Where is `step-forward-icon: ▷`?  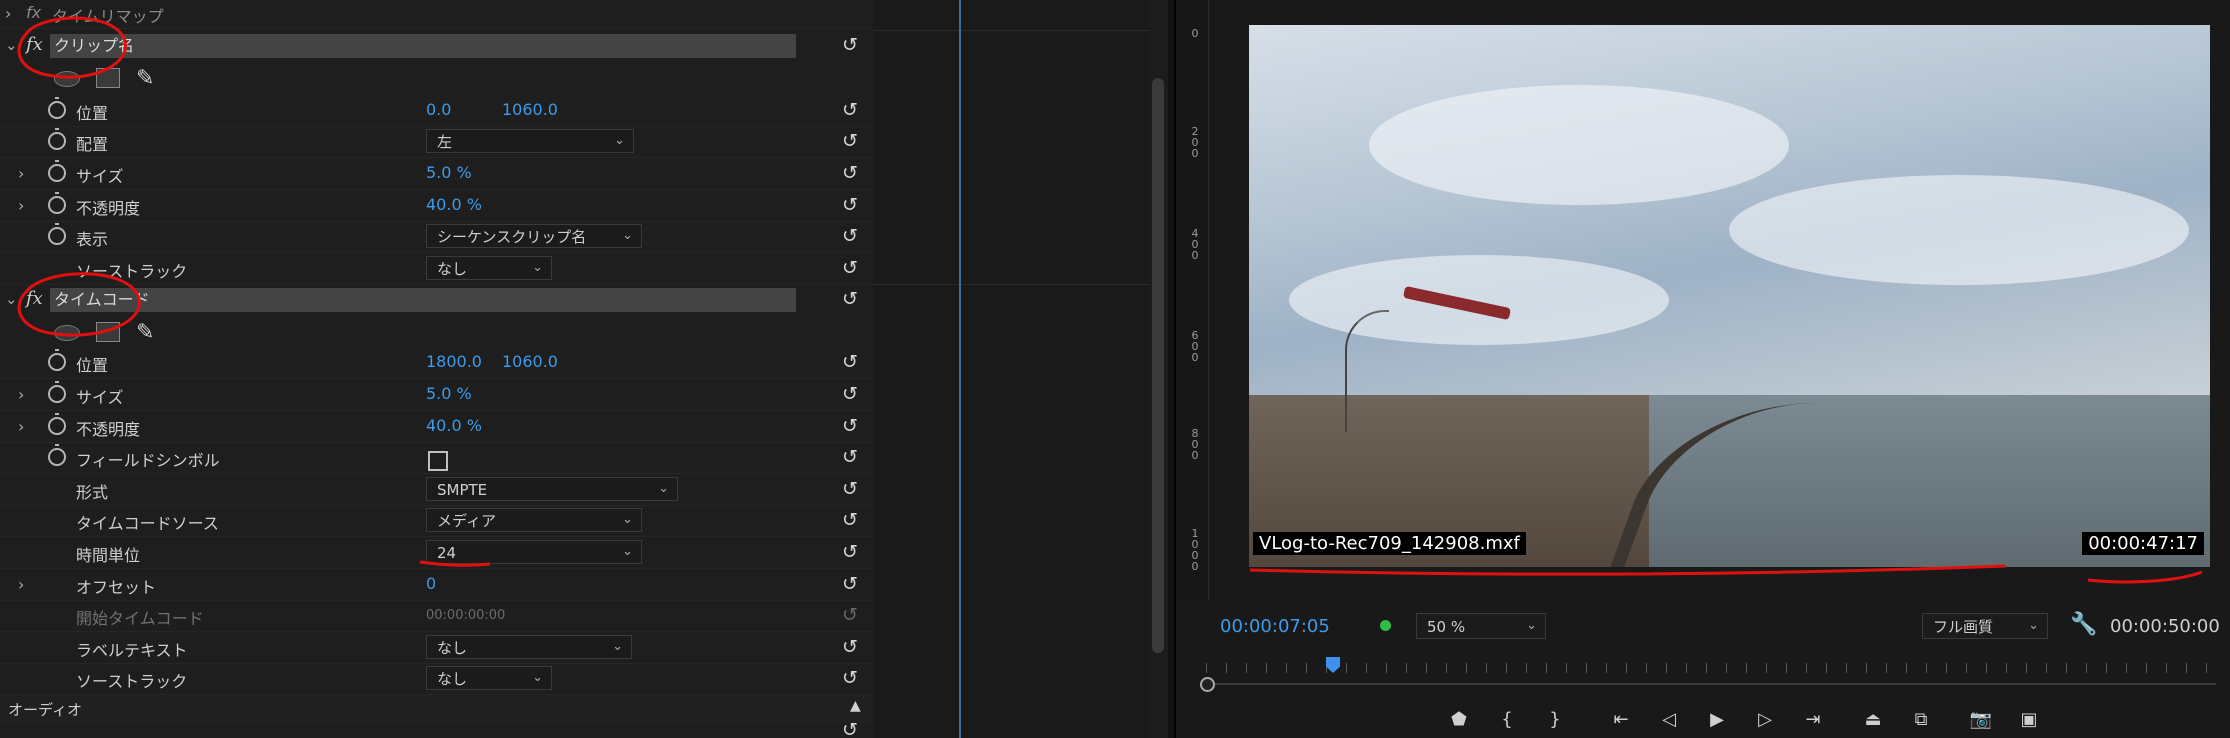
step-forward-icon: ▷ is located at coordinates (1765, 720).